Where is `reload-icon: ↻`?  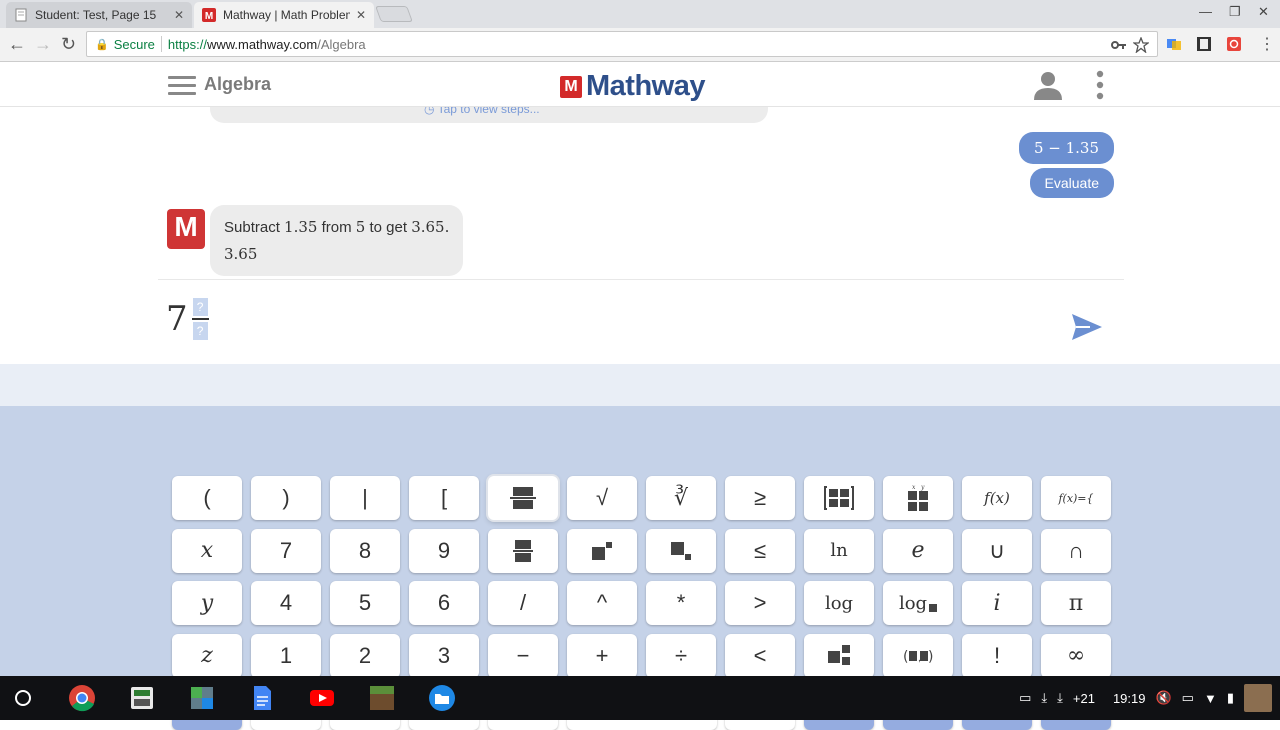 reload-icon: ↻ is located at coordinates (68, 44).